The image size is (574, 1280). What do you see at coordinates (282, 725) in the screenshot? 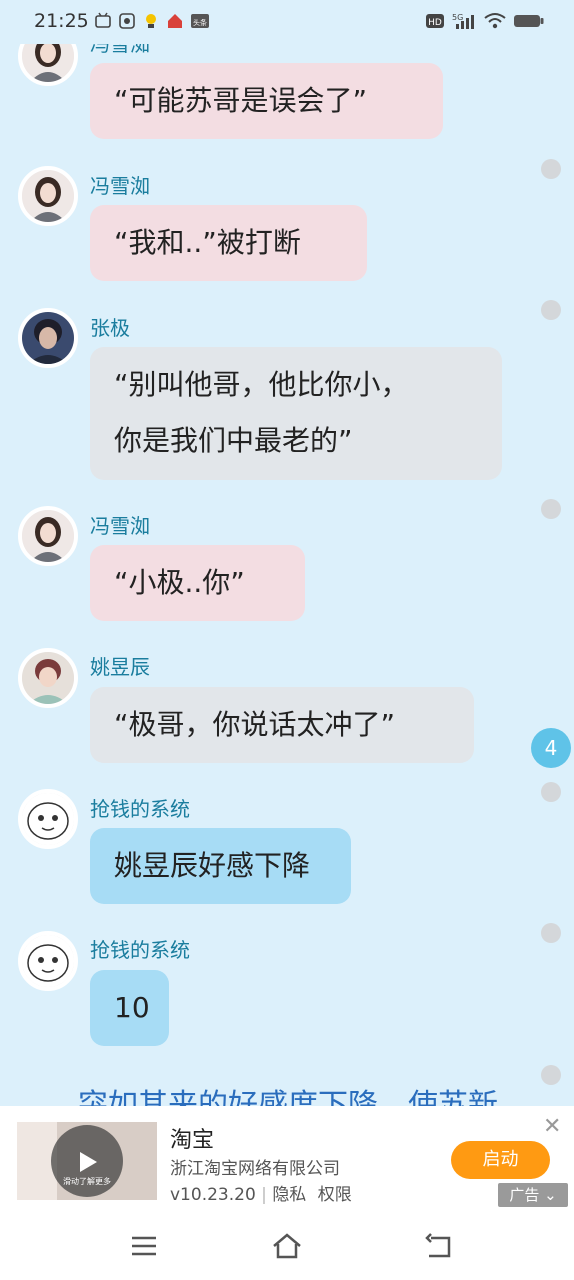
I see `message-bubble: “极哥，你说话太冲了”` at bounding box center [282, 725].